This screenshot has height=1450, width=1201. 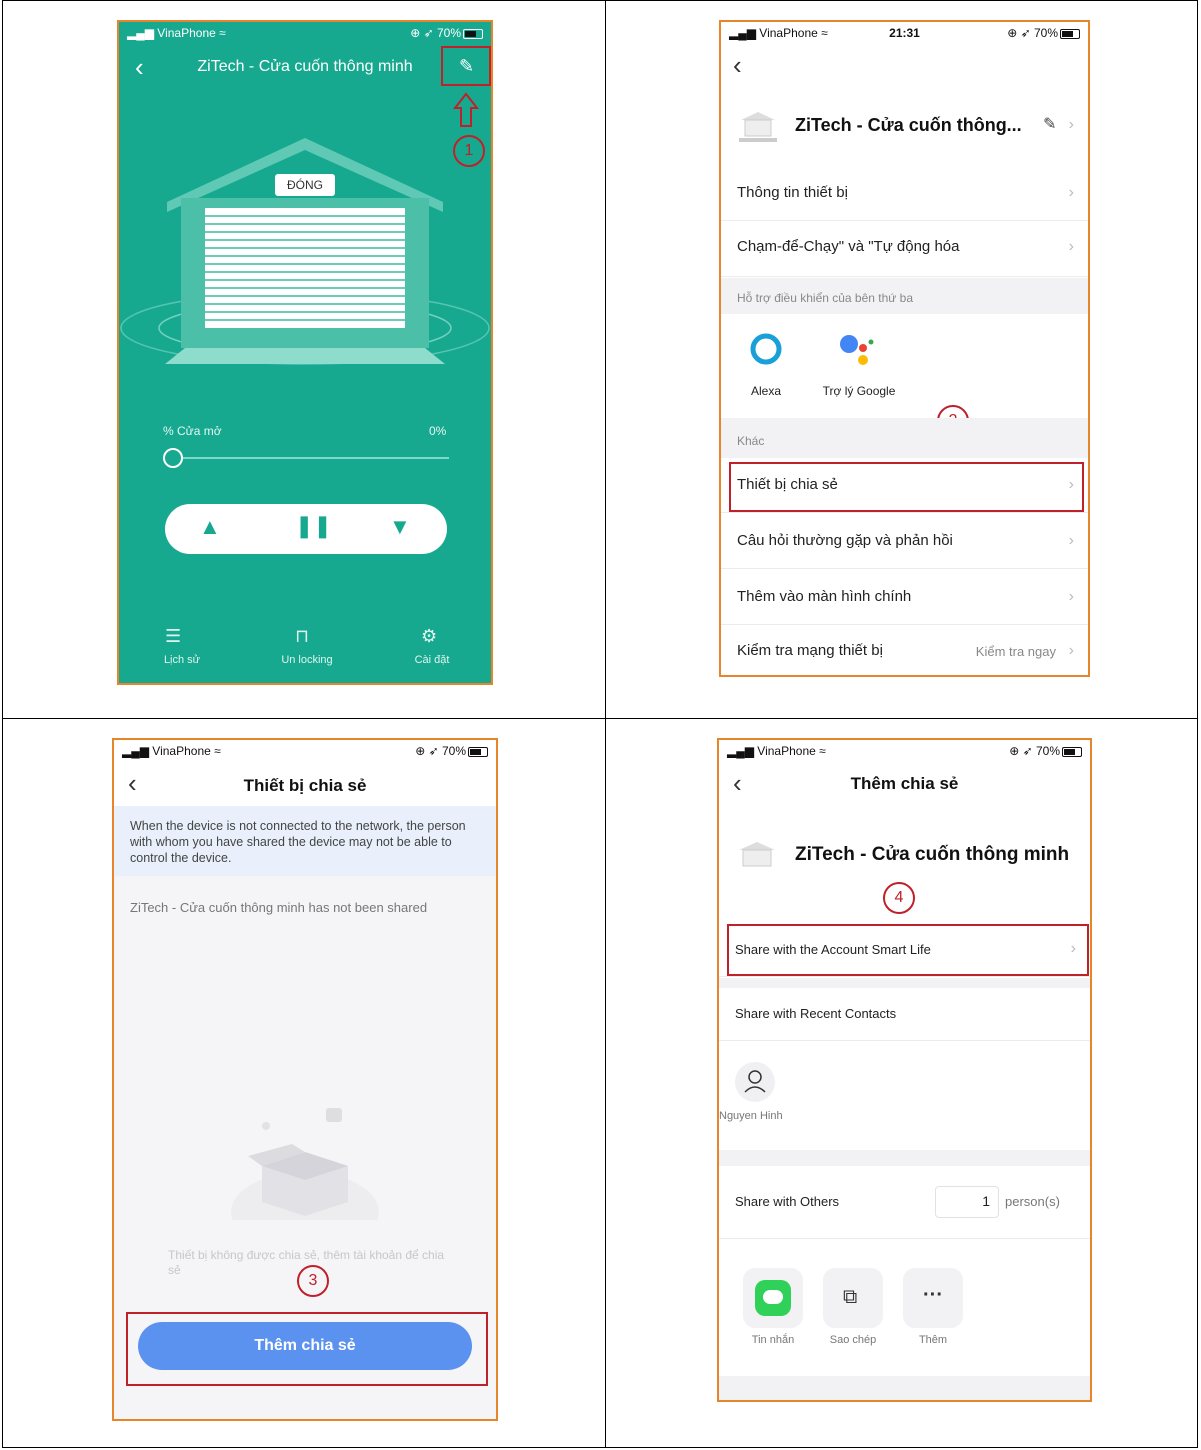 What do you see at coordinates (853, 1340) in the screenshot?
I see `share-app-label: Sao chép` at bounding box center [853, 1340].